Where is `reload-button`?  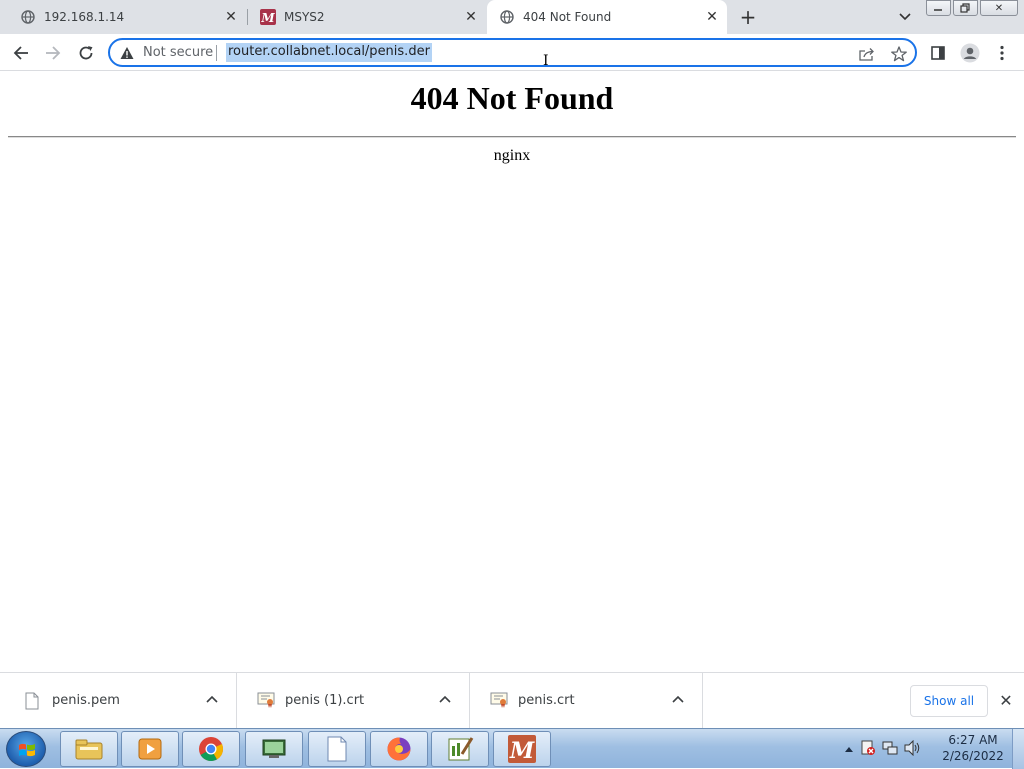 reload-button is located at coordinates (86, 53).